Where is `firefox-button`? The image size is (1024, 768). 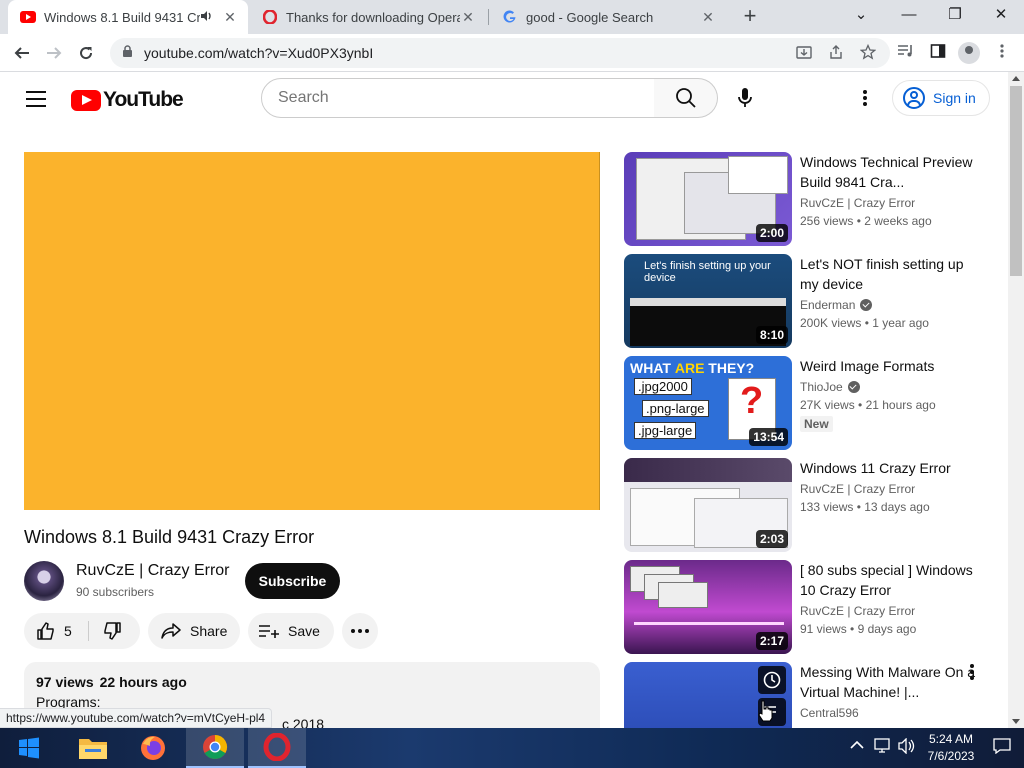 firefox-button is located at coordinates (153, 748).